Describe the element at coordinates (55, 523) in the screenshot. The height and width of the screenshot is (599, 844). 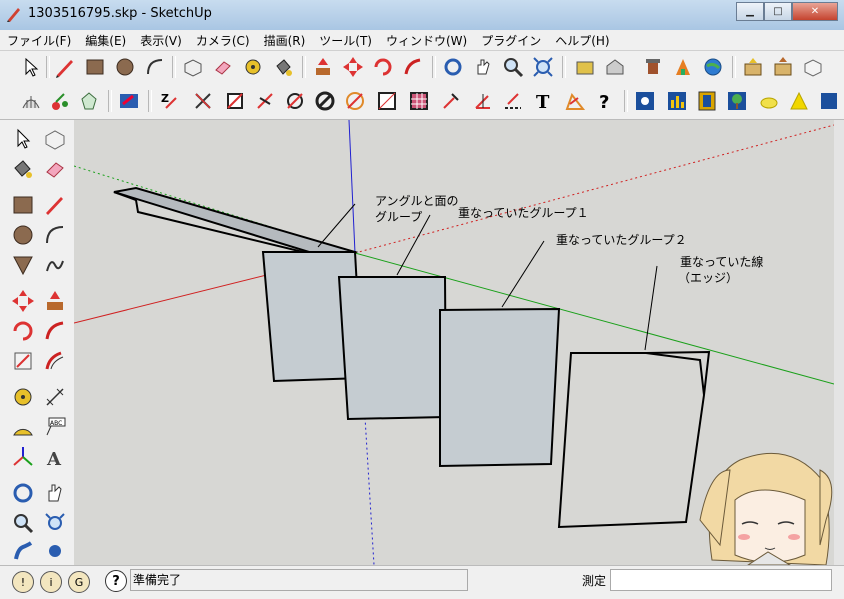
I see `zoom-window-icon` at that location.